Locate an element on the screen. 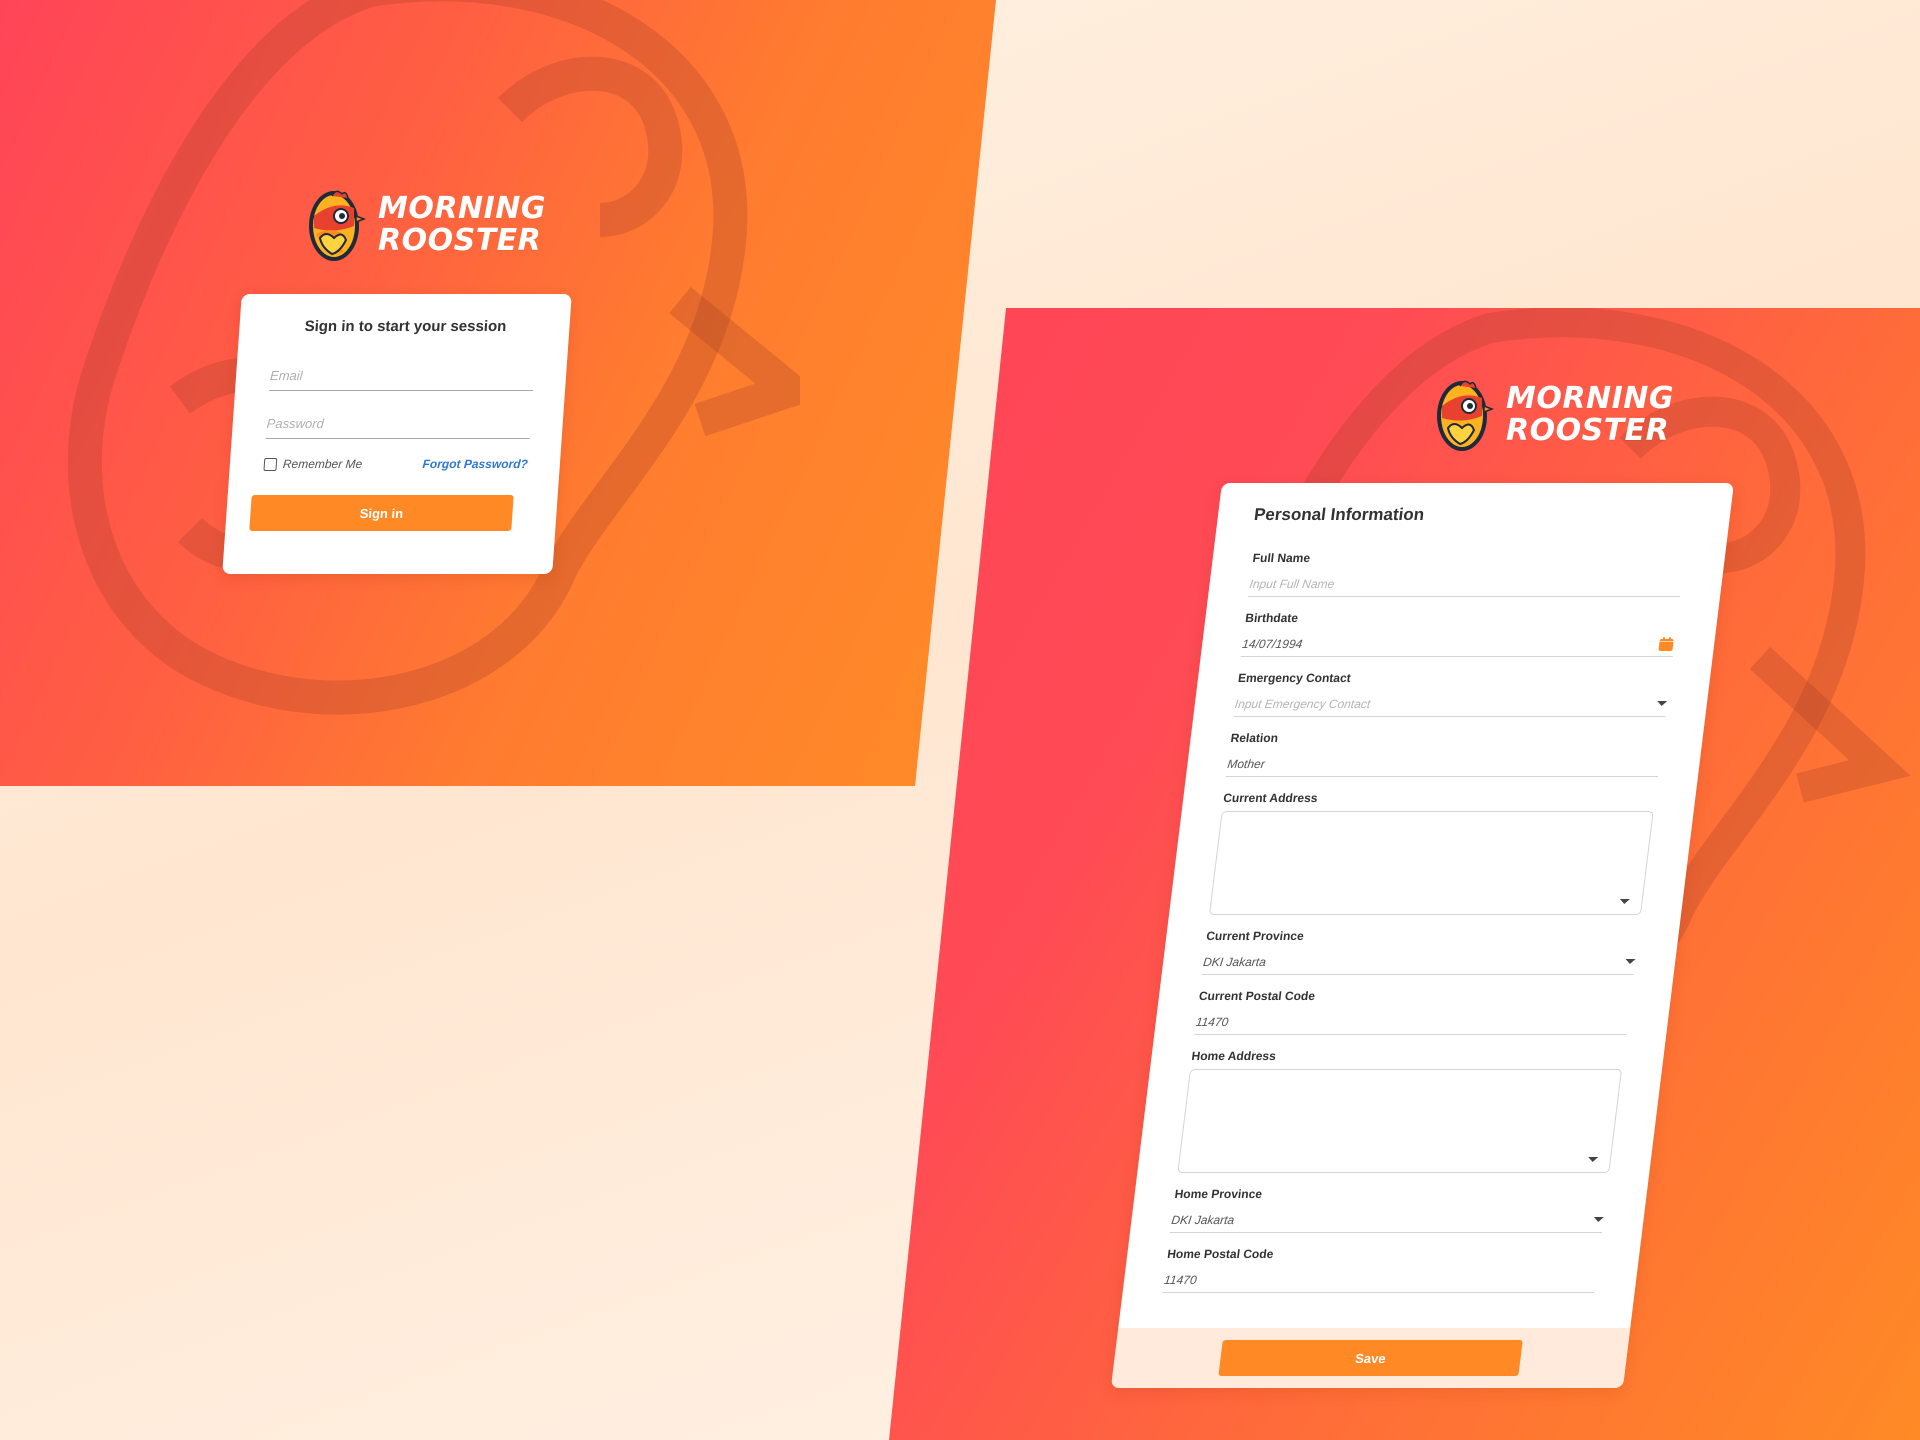  relation-label: Relation is located at coordinates (1254, 738).